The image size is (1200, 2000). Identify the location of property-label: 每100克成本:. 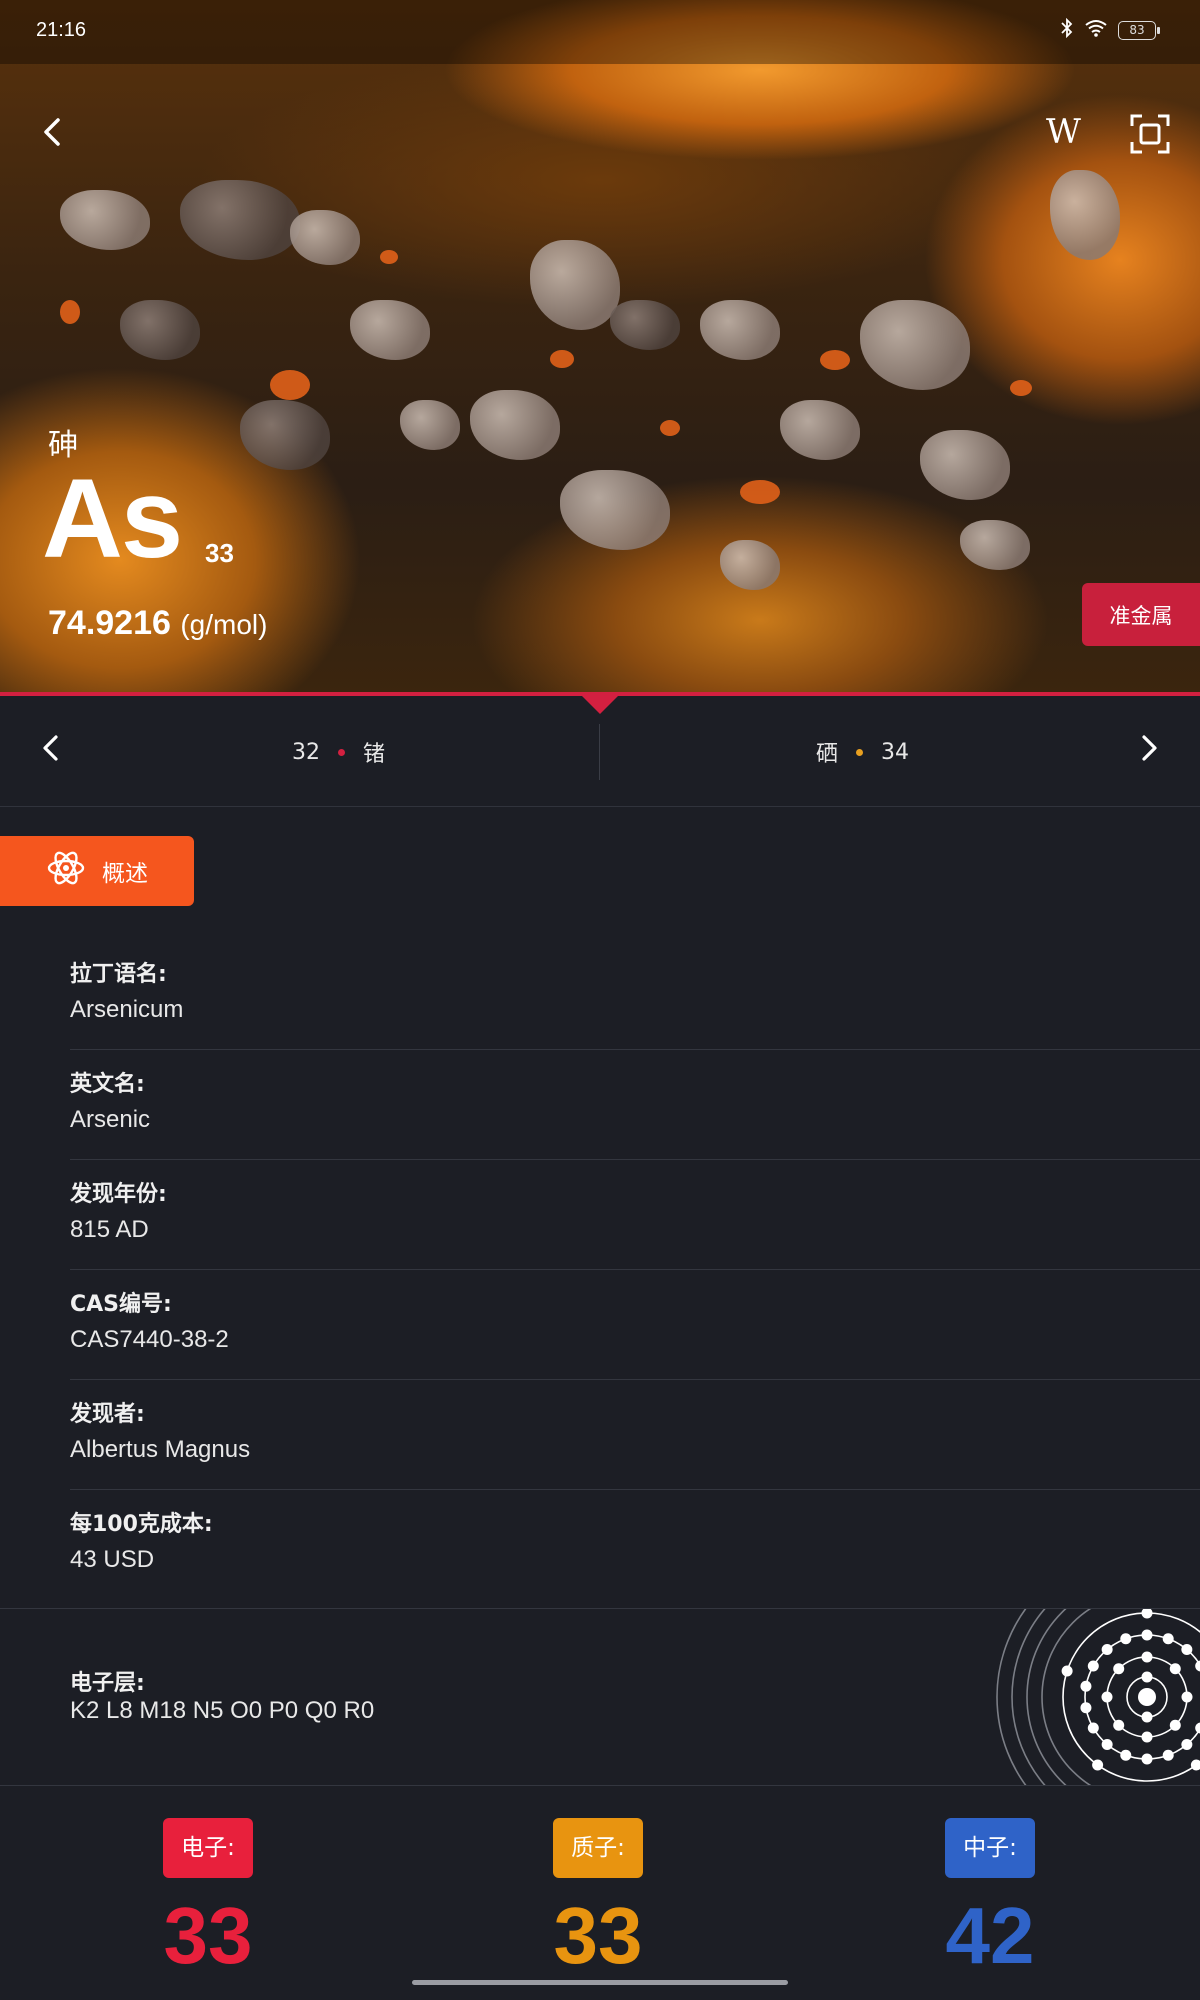
(141, 1524).